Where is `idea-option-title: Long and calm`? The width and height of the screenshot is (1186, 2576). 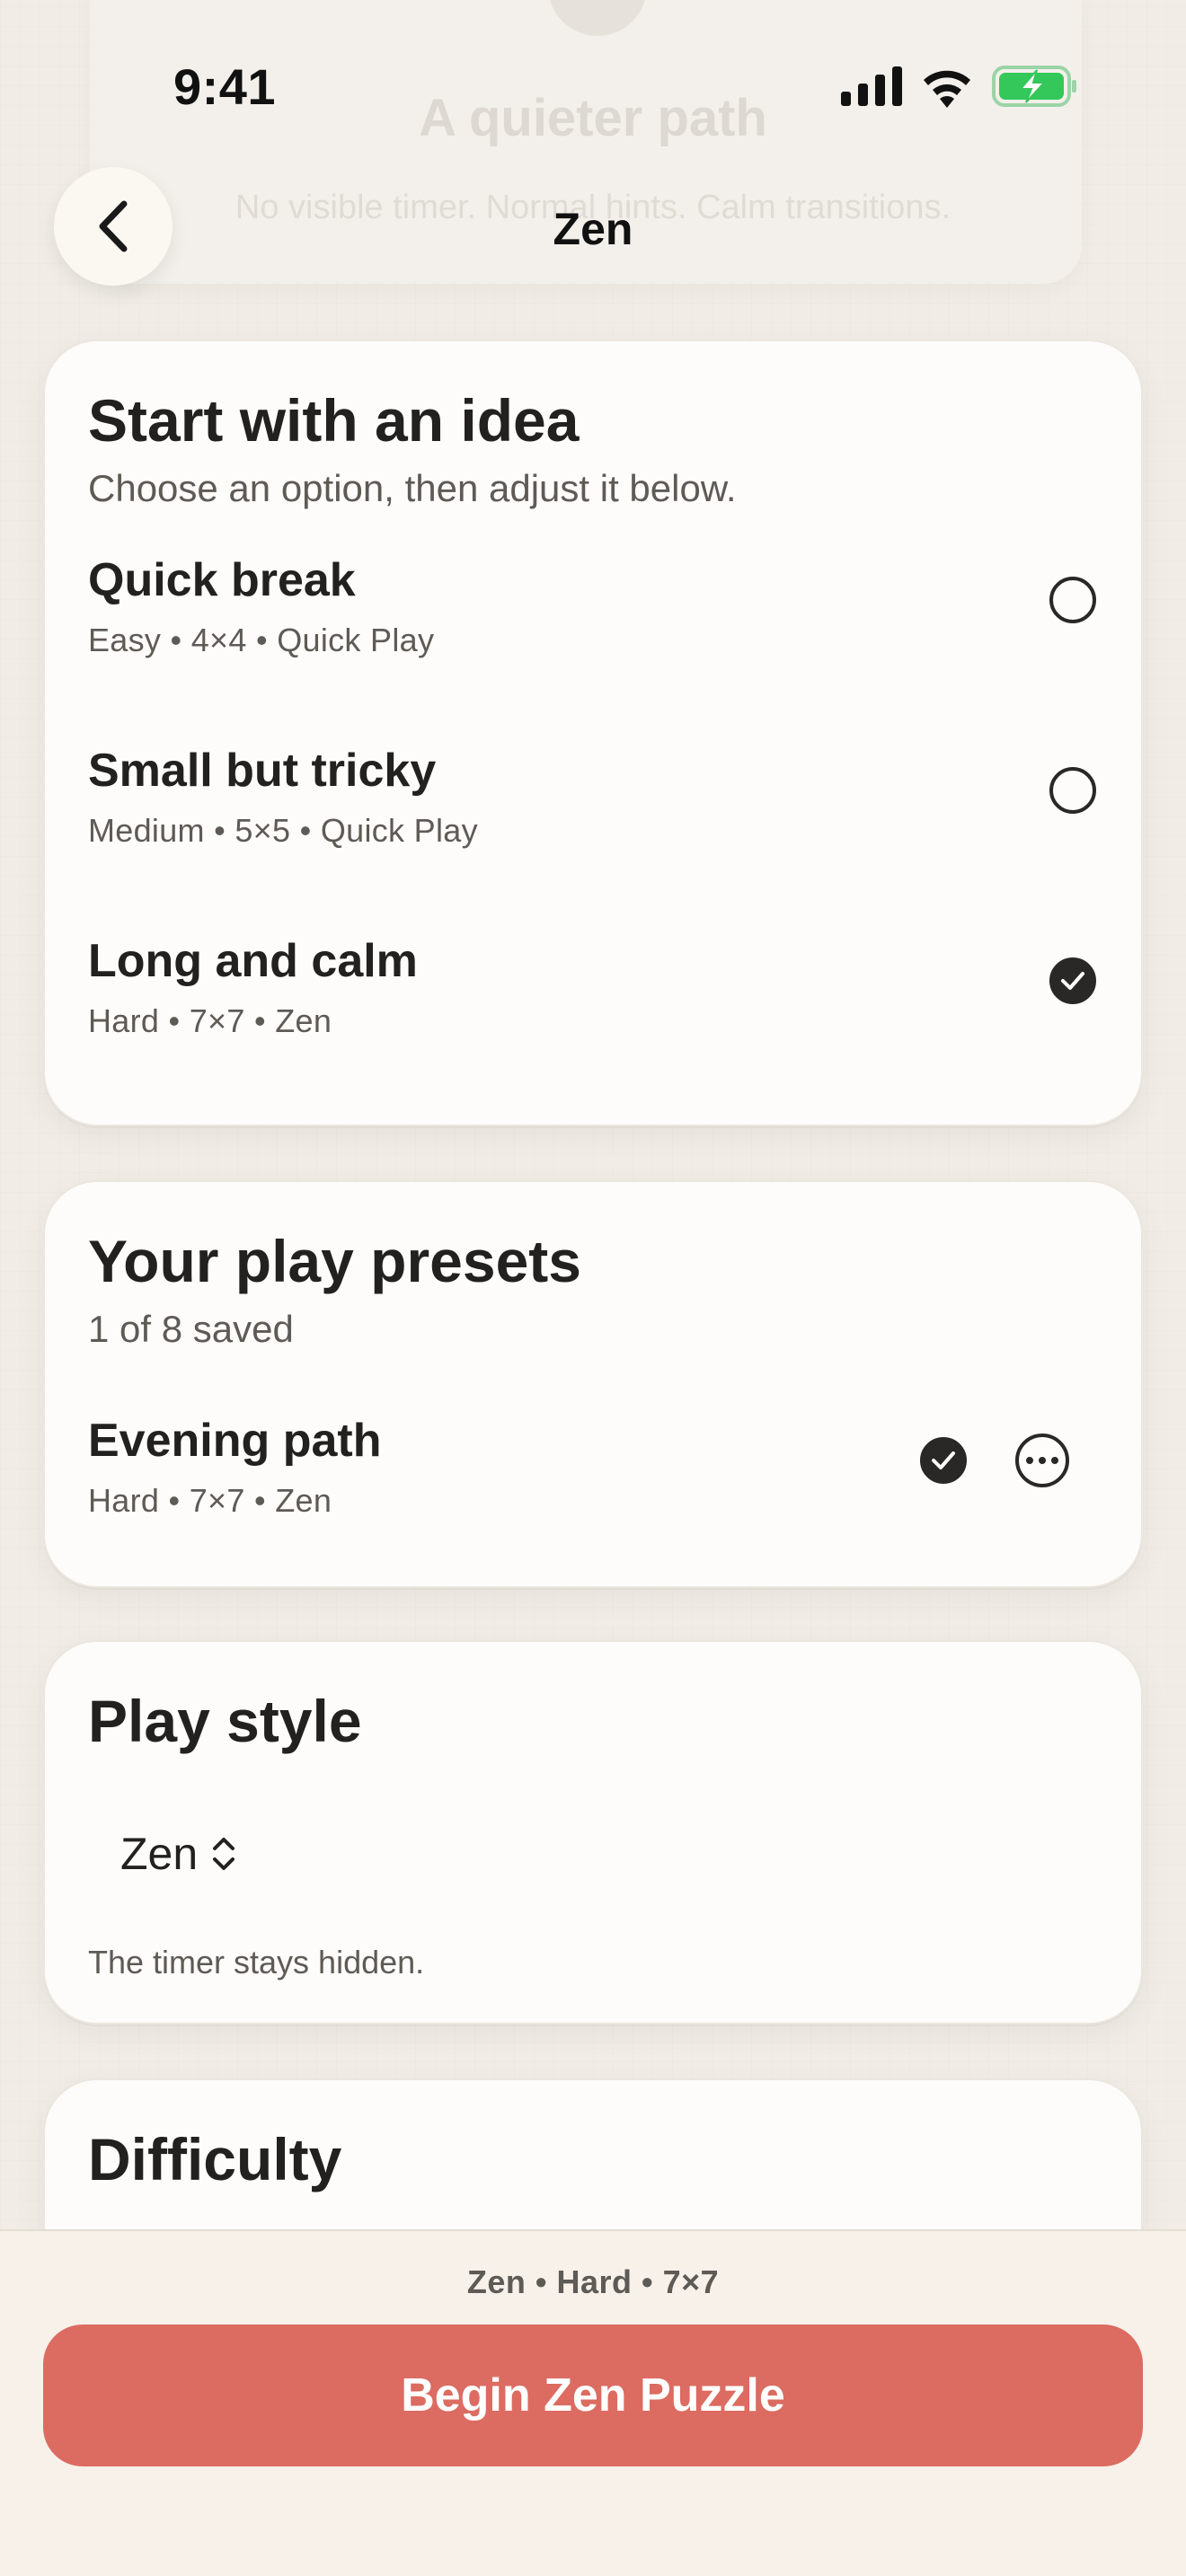
idea-option-title: Long and calm is located at coordinates (253, 961).